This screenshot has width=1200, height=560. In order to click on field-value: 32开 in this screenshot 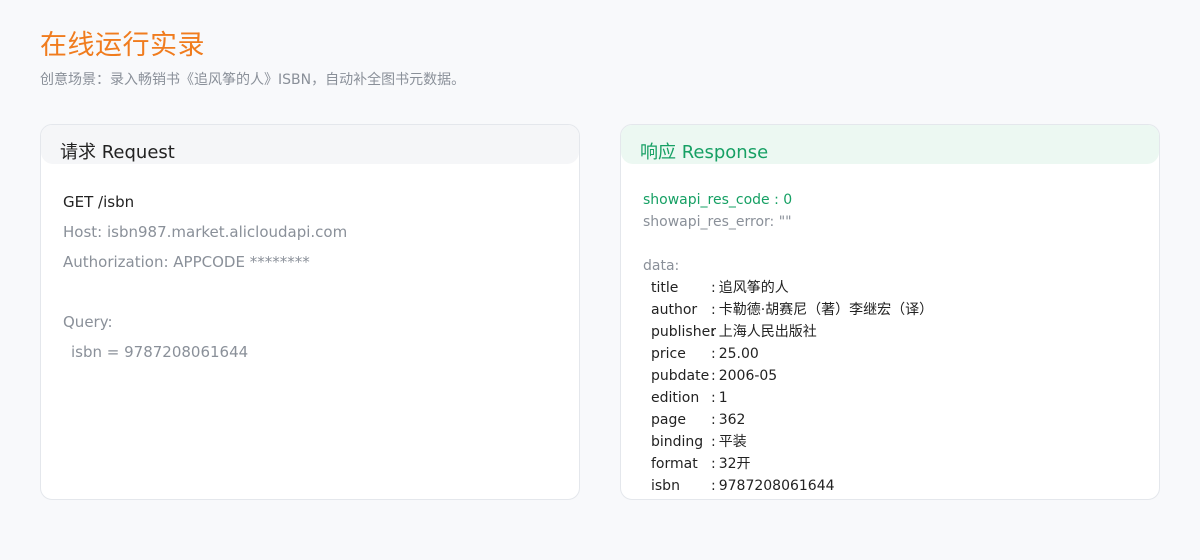, I will do `click(734, 464)`.